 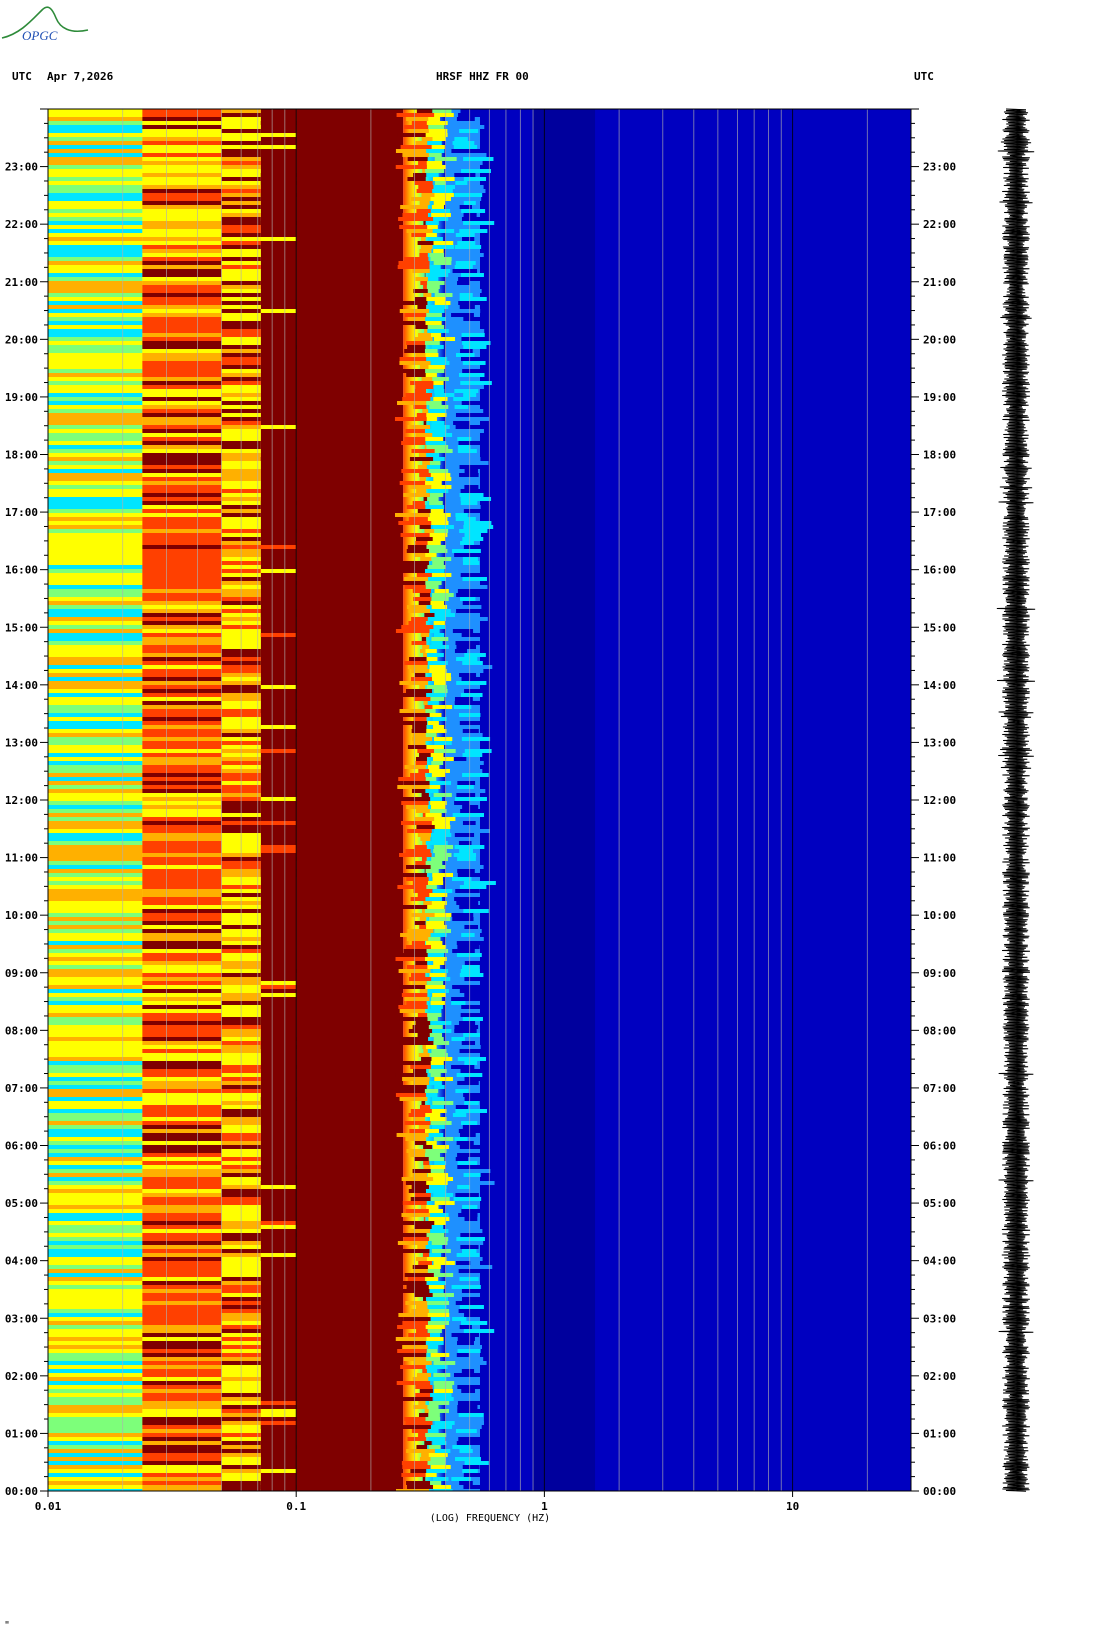 What do you see at coordinates (939, 800) in the screenshot?
I see `time-label-right: 12:00` at bounding box center [939, 800].